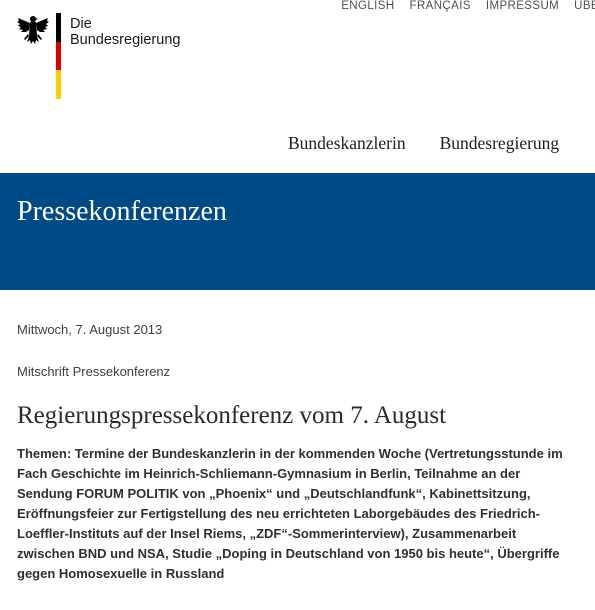 This screenshot has height=610, width=595. I want to click on meta-link-impressum: IMPRESSUM, so click(522, 8).